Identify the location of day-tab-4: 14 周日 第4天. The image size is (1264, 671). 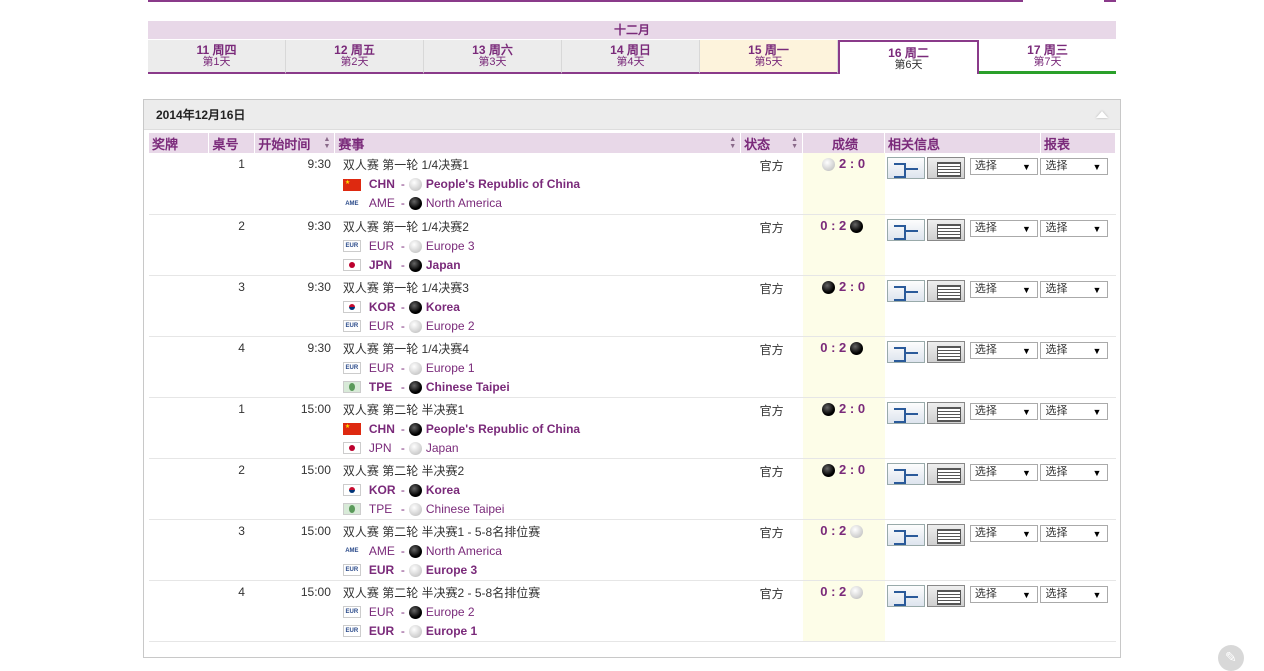
(631, 57).